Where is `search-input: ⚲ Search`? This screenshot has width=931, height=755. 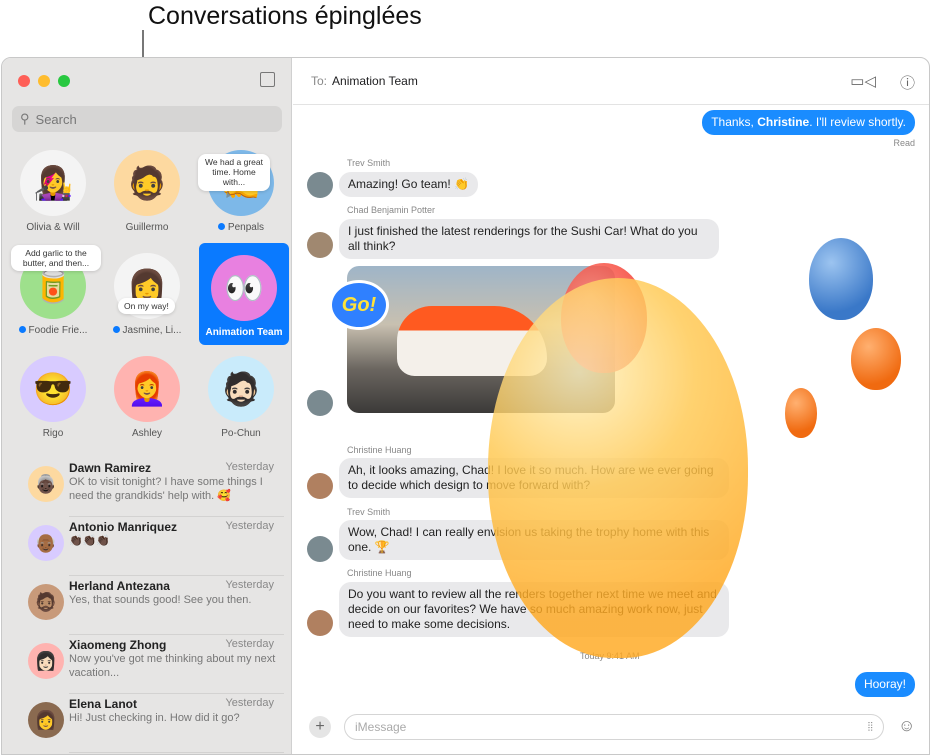 search-input: ⚲ Search is located at coordinates (147, 119).